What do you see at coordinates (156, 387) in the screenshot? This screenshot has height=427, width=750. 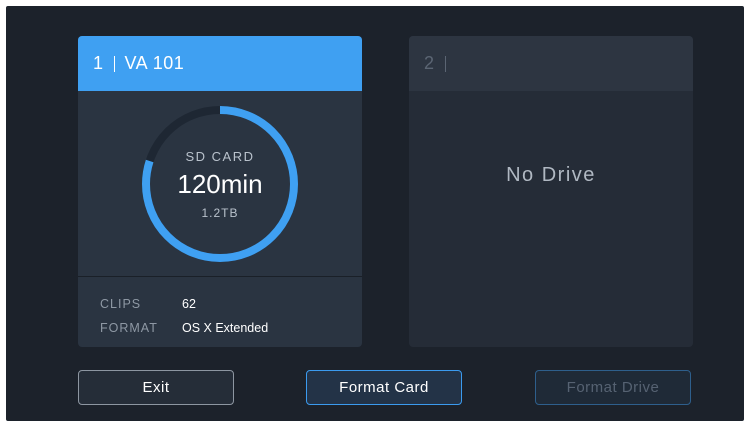 I see `exit-button: Exit` at bounding box center [156, 387].